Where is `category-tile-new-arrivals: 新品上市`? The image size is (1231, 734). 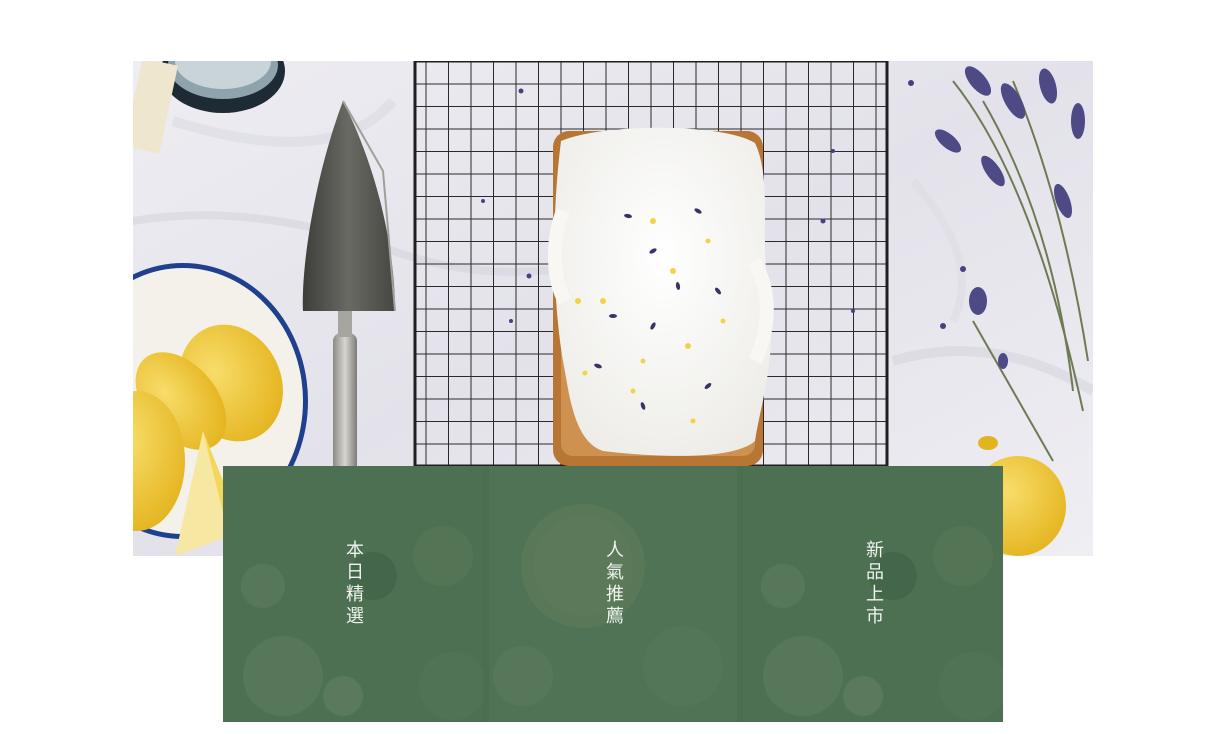
category-tile-new-arrivals: 新品上市 is located at coordinates (873, 594).